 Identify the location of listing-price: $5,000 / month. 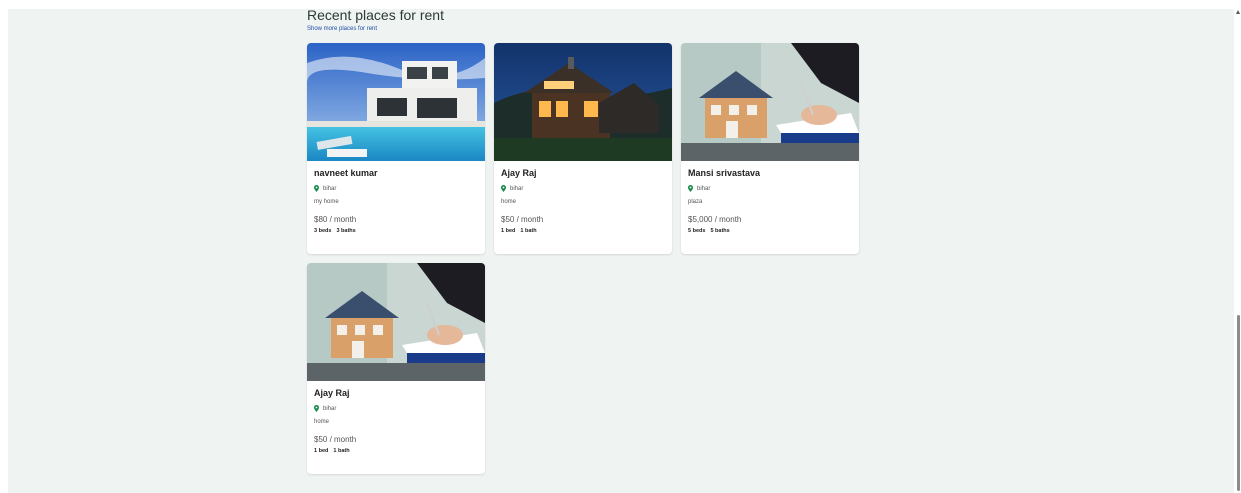
(715, 219).